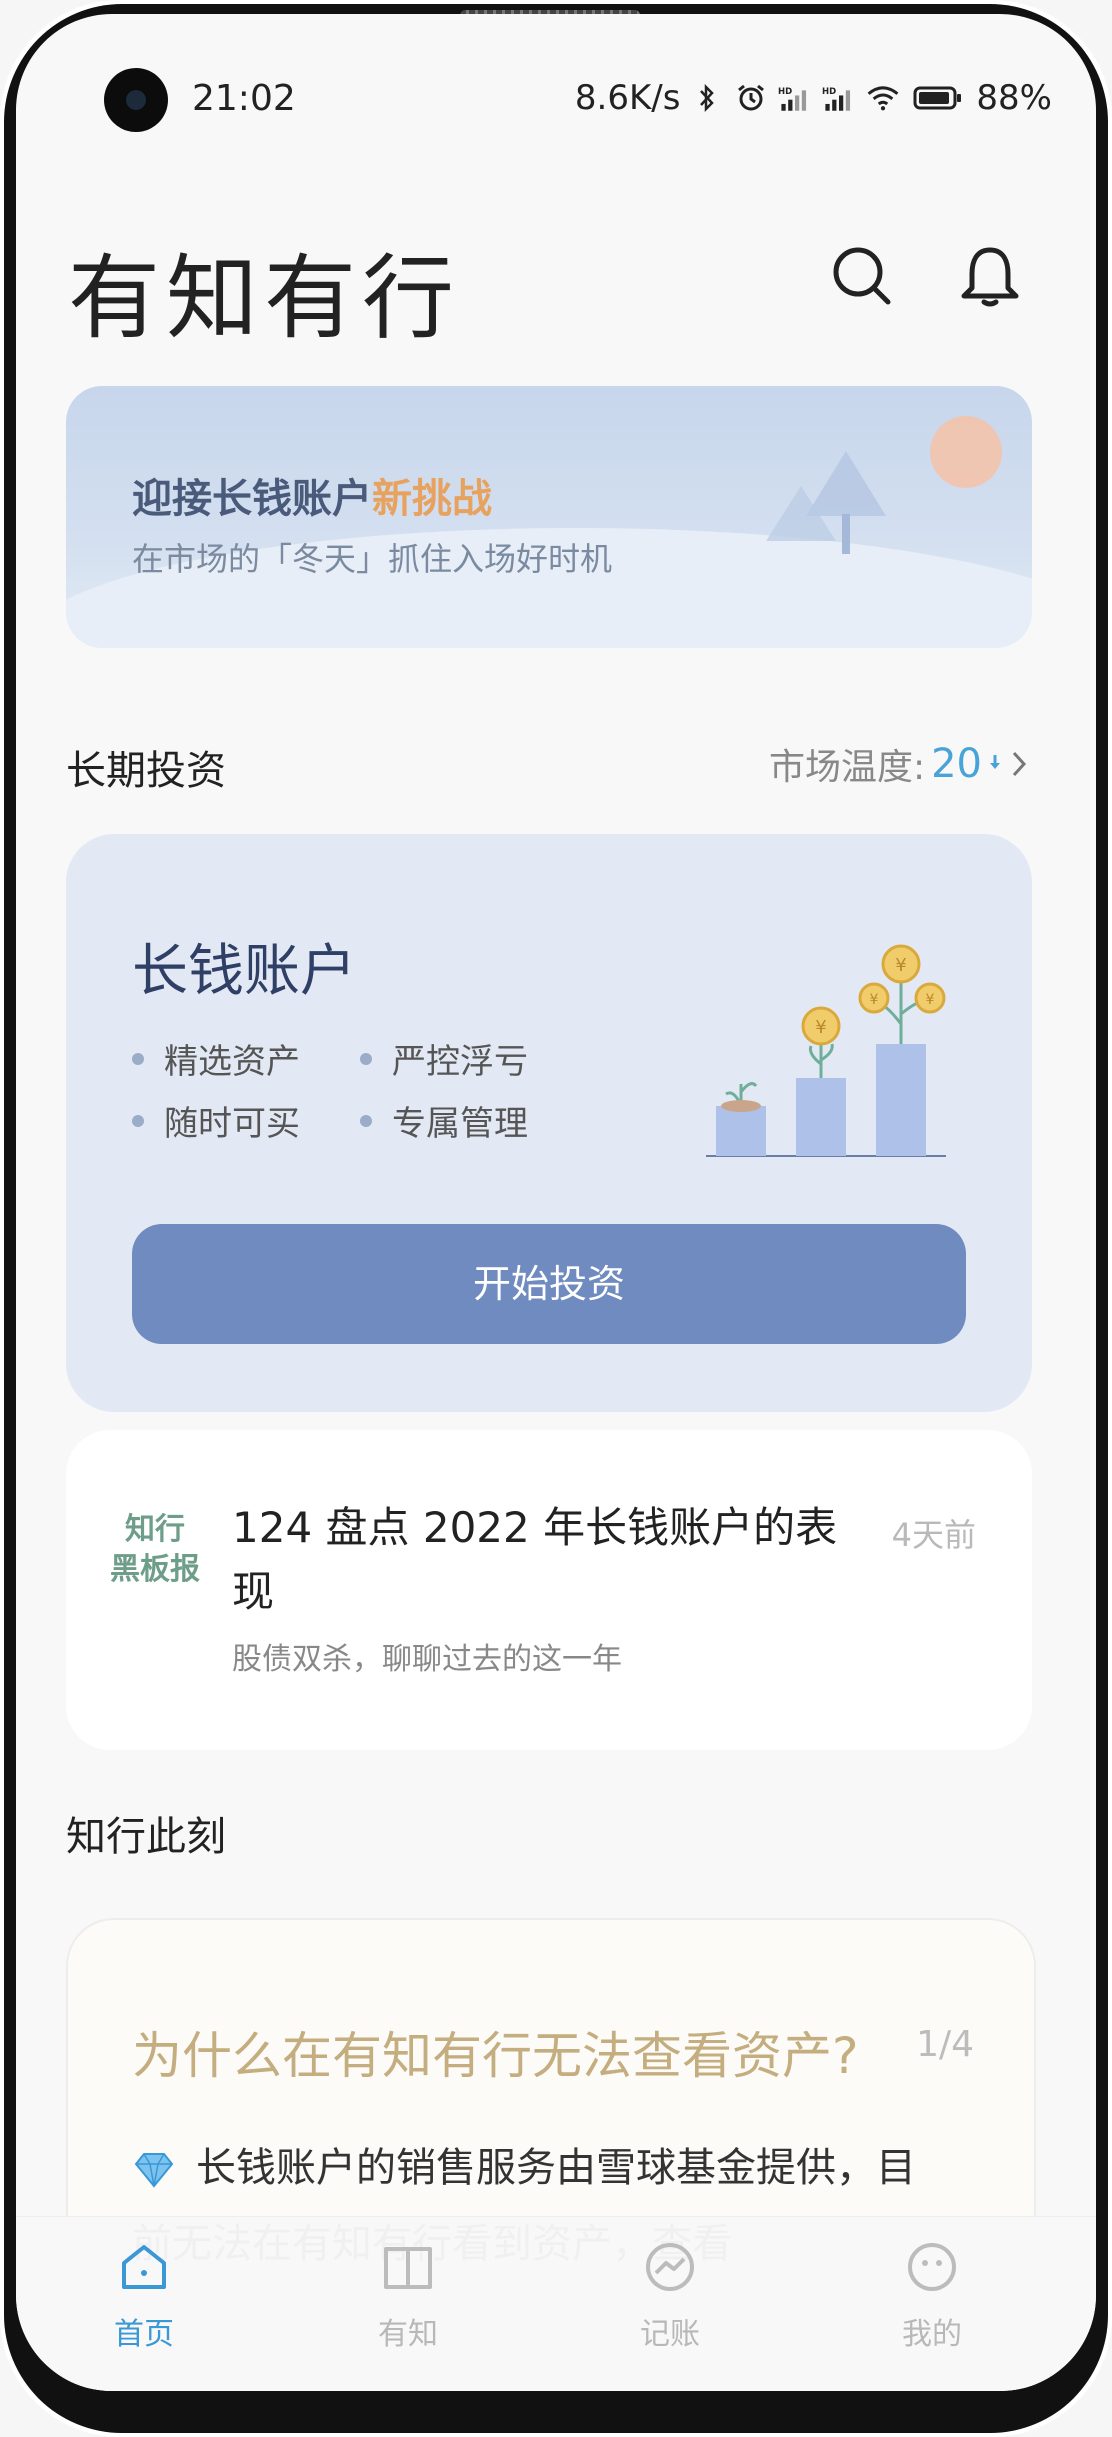 The image size is (1112, 2437). What do you see at coordinates (670, 2334) in the screenshot?
I see `tab-label: 记账` at bounding box center [670, 2334].